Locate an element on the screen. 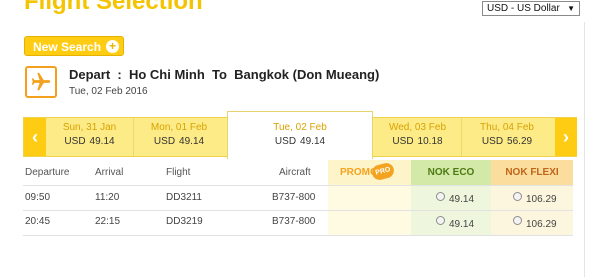 This screenshot has height=277, width=600. date-label: Wed, 03 Feb is located at coordinates (417, 127).